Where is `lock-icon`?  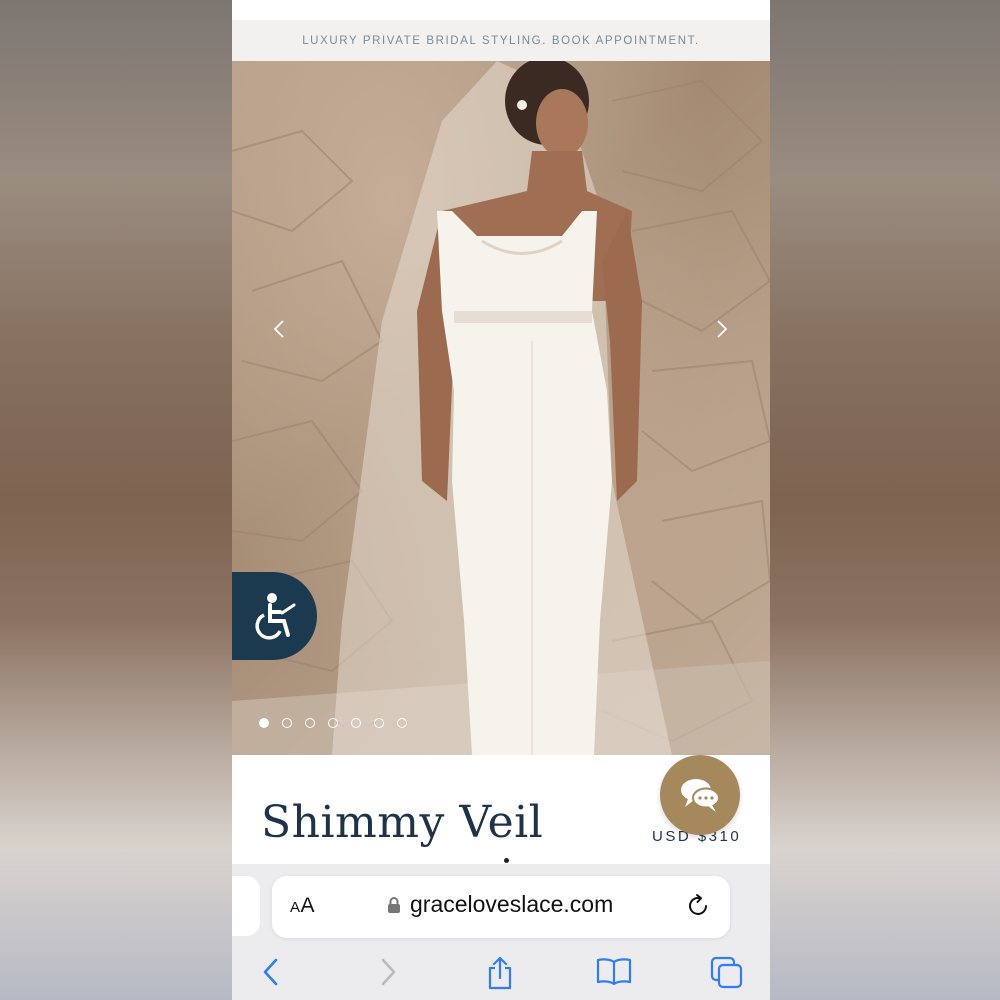
lock-icon is located at coordinates (394, 904).